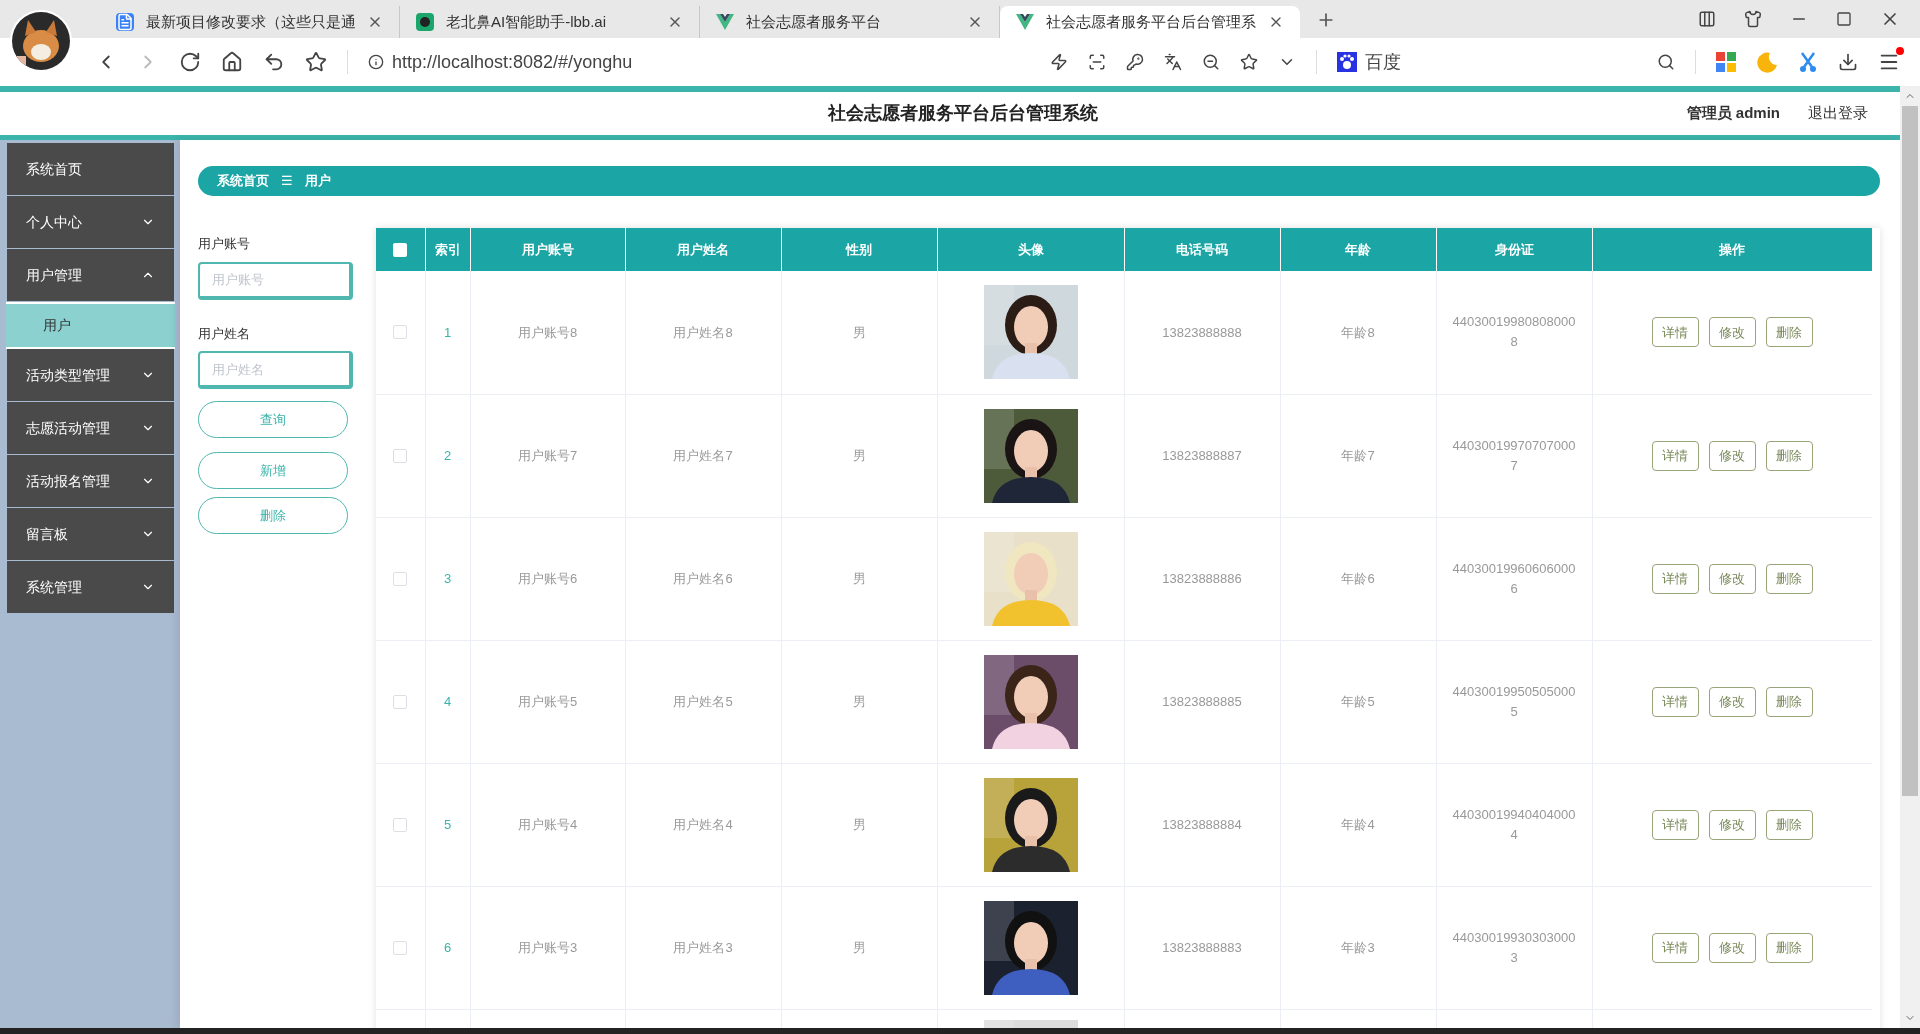 The height and width of the screenshot is (1034, 1920). What do you see at coordinates (814, 21) in the screenshot?
I see `tab-title: 社会志愿者服务平台` at bounding box center [814, 21].